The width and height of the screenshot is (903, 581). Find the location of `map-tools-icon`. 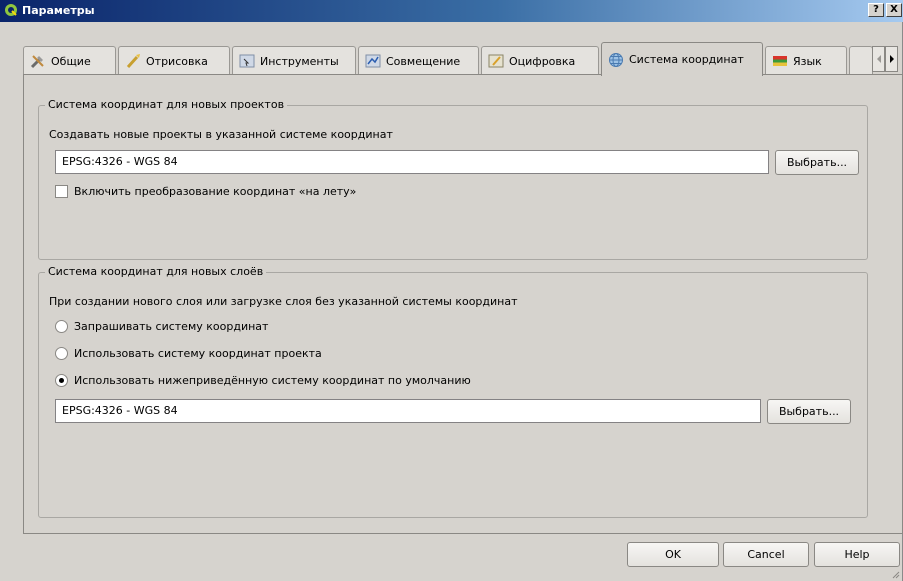

map-tools-icon is located at coordinates (247, 61).